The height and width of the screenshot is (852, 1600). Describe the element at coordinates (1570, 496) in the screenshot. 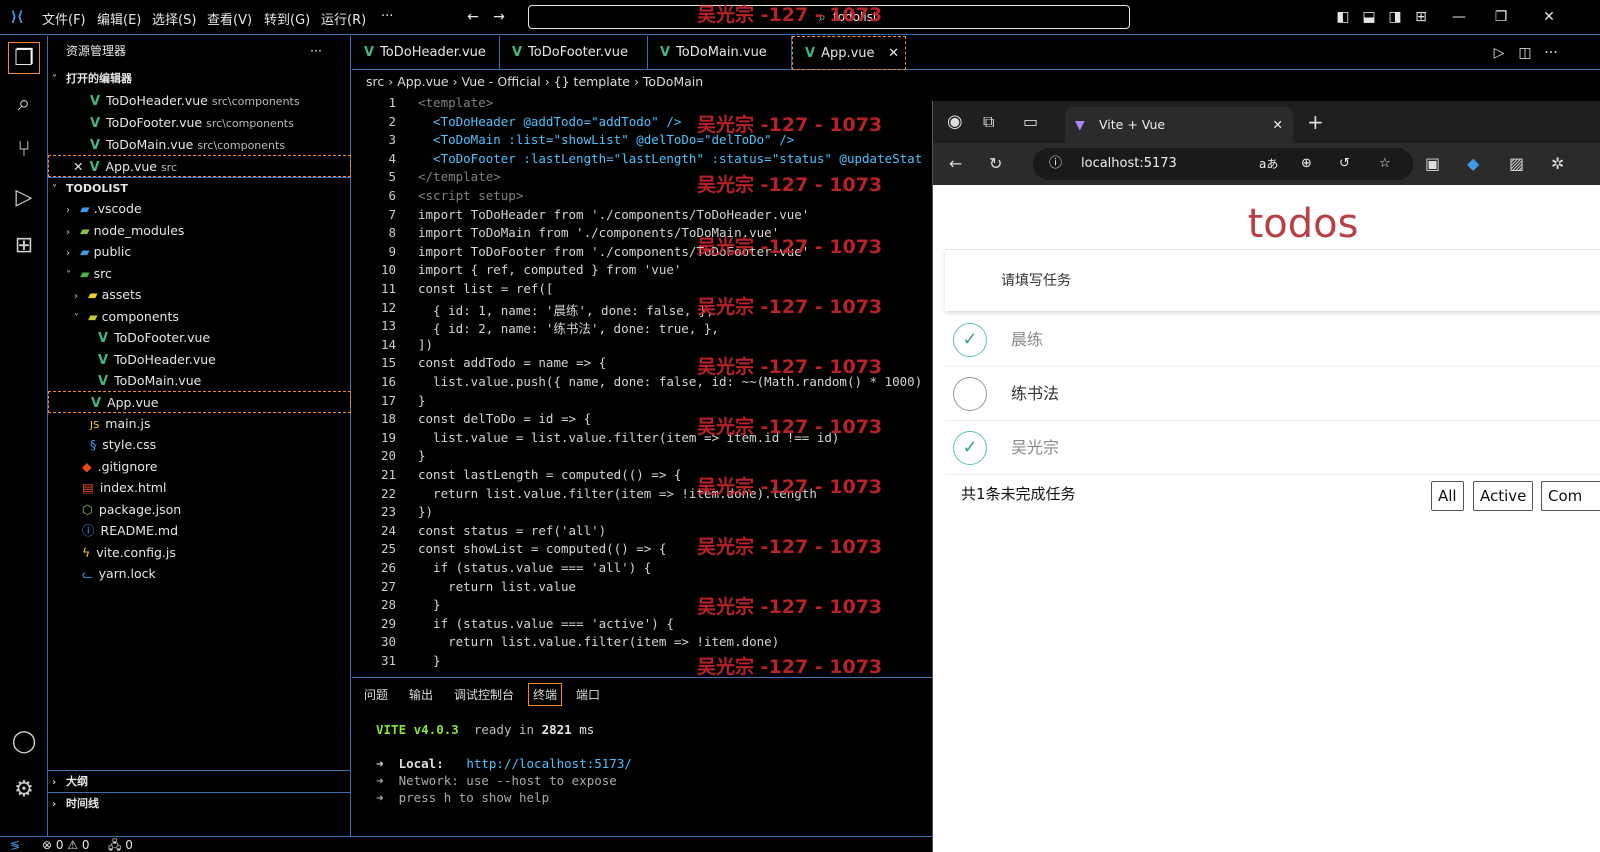

I see `filter-completed-button: Com` at that location.